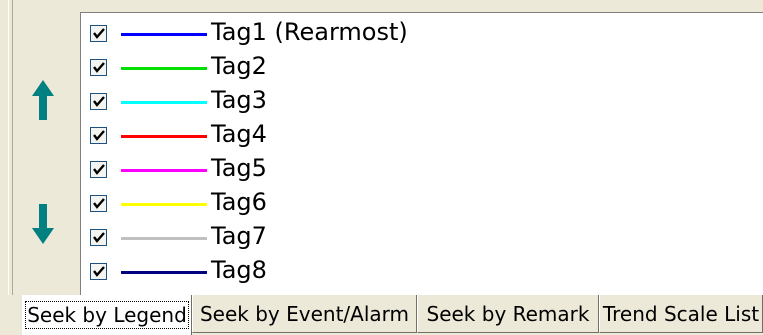 Image resolution: width=763 pixels, height=335 pixels. What do you see at coordinates (239, 134) in the screenshot?
I see `legend-item-label: Tag4` at bounding box center [239, 134].